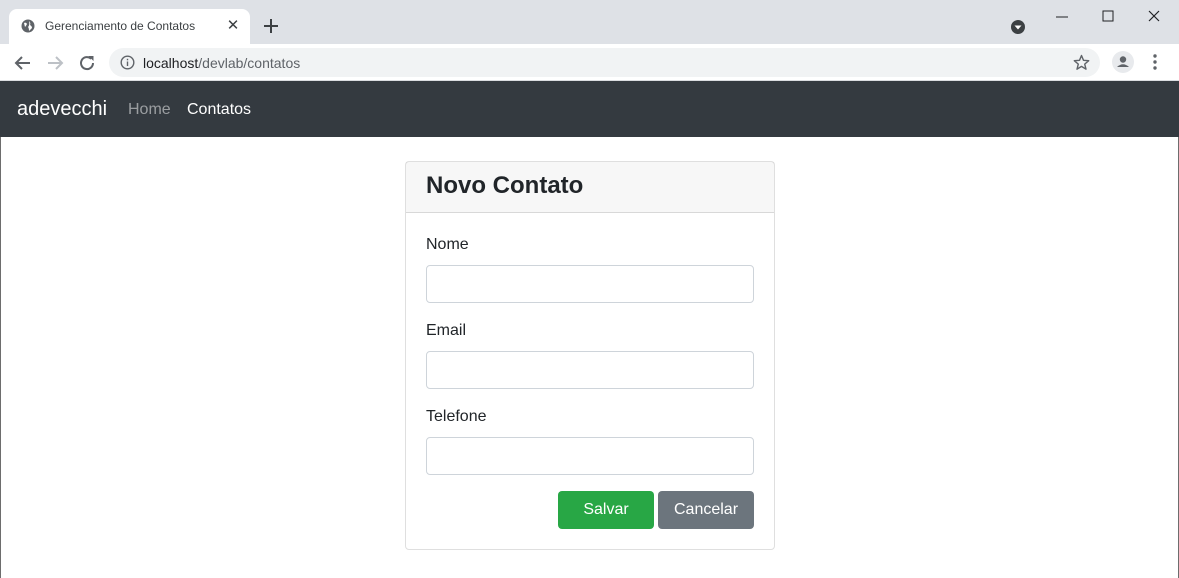 The height and width of the screenshot is (578, 1179). Describe the element at coordinates (1108, 17) in the screenshot. I see `maximize-icon` at that location.